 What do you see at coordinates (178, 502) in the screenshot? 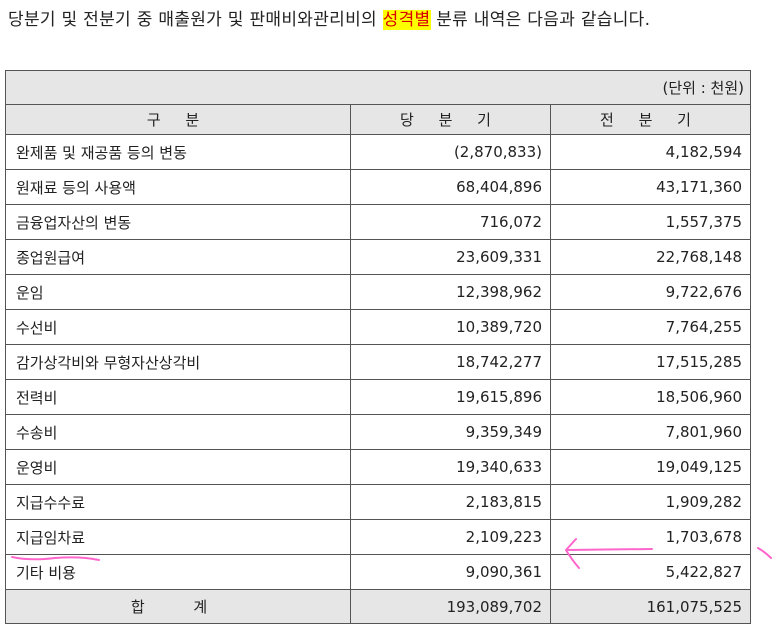
I see `row-label: 지급수수료` at bounding box center [178, 502].